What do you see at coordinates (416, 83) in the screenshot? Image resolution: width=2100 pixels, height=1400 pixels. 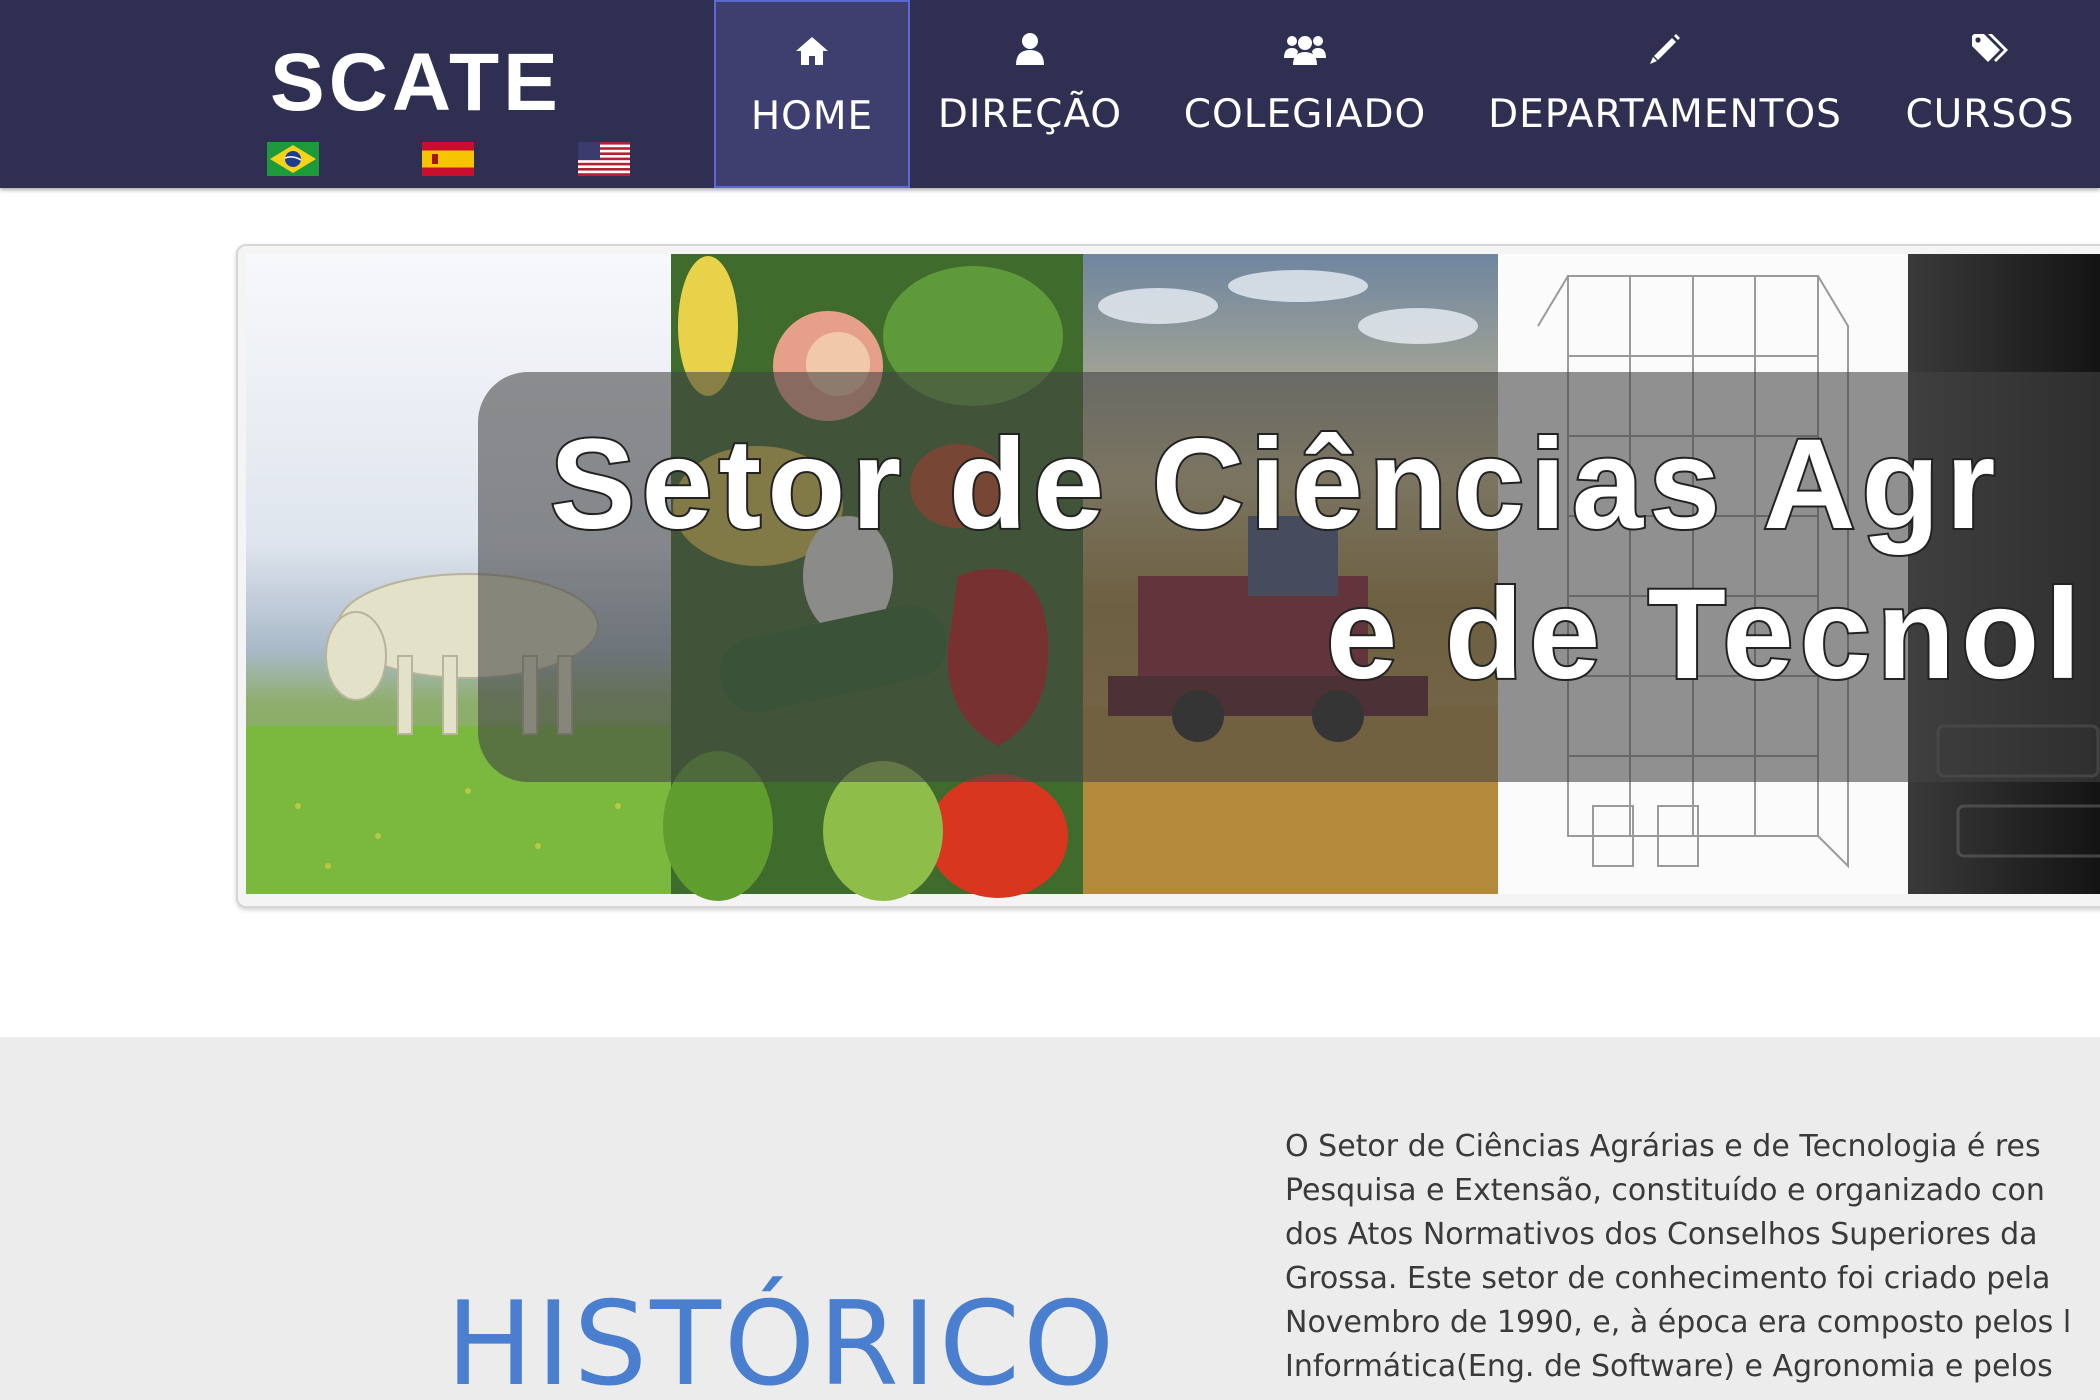 I see `site-logo: SCATE` at bounding box center [416, 83].